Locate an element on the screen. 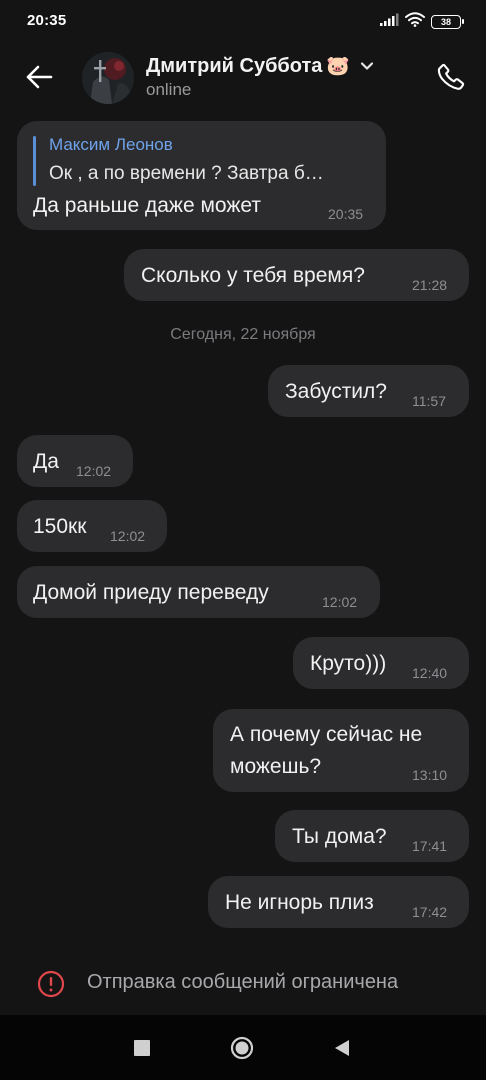 The width and height of the screenshot is (486, 1080). back-button is located at coordinates (39, 77).